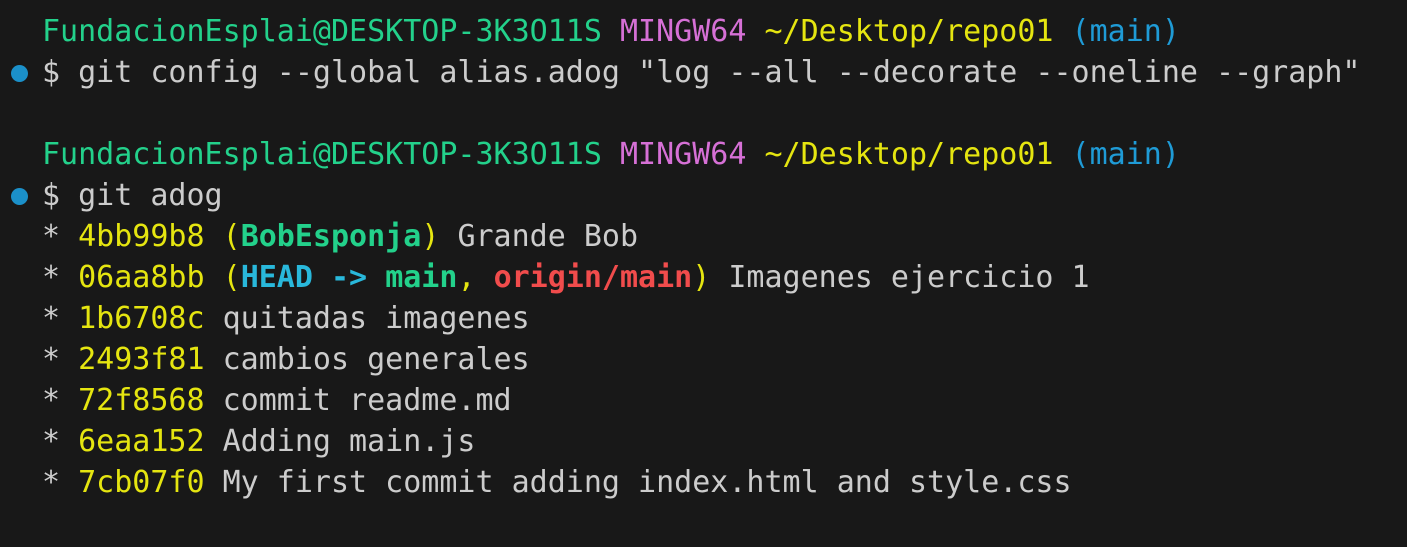 The height and width of the screenshot is (547, 1407). What do you see at coordinates (141, 277) in the screenshot?
I see `commit-hash: 06aa8bb` at bounding box center [141, 277].